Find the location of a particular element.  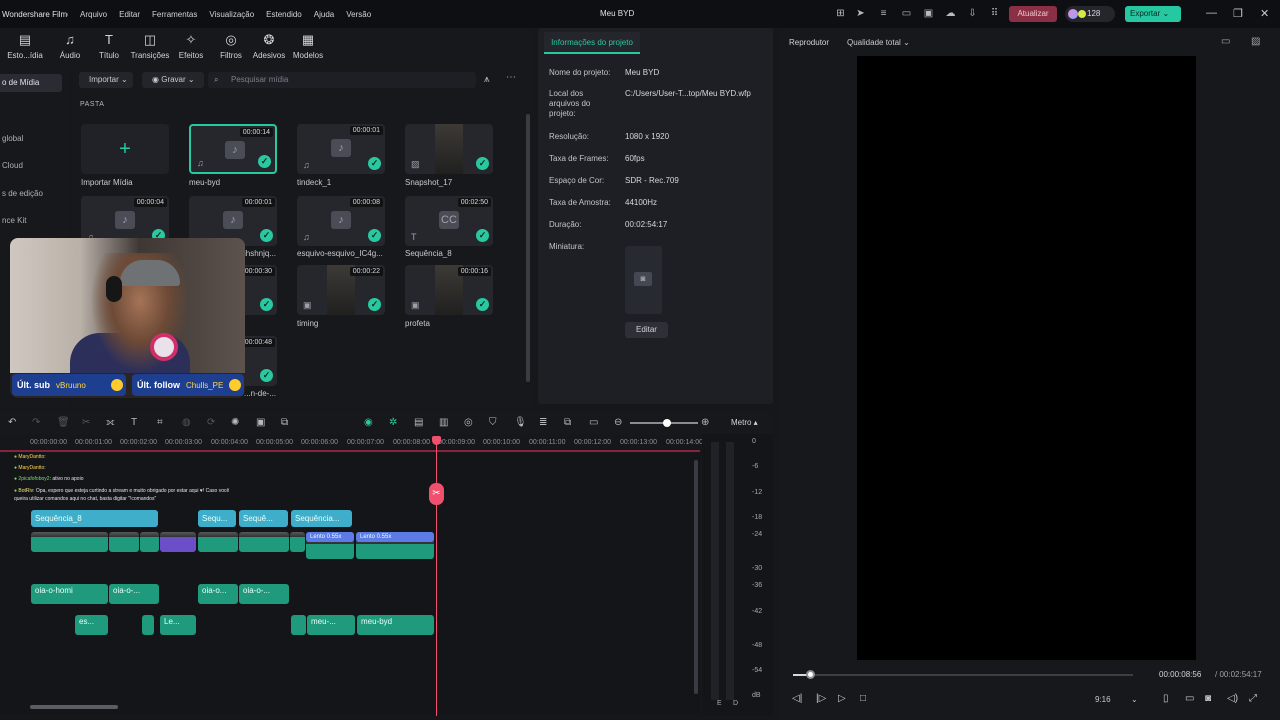

timeline-horizontal-scrollbar is located at coordinates (74, 707).